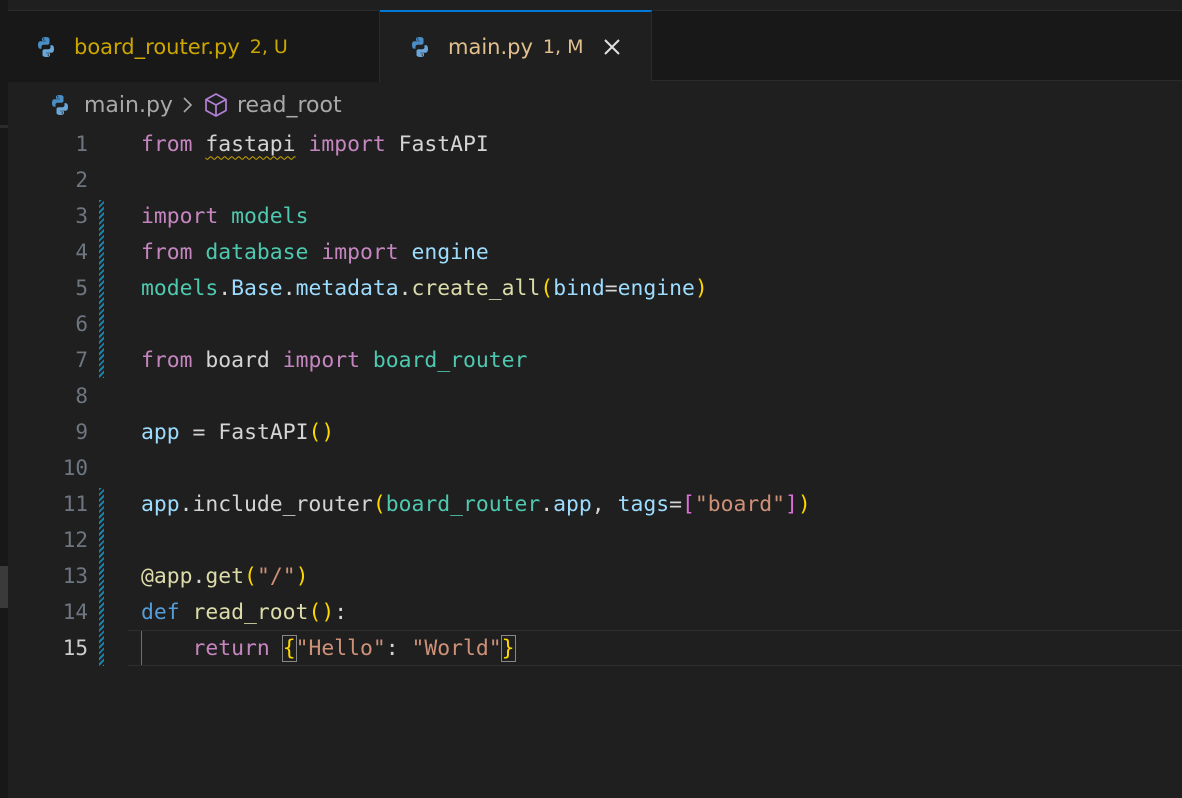 The width and height of the screenshot is (1182, 798). Describe the element at coordinates (595, 612) in the screenshot. I see `code-line: 14 def read_root():` at that location.